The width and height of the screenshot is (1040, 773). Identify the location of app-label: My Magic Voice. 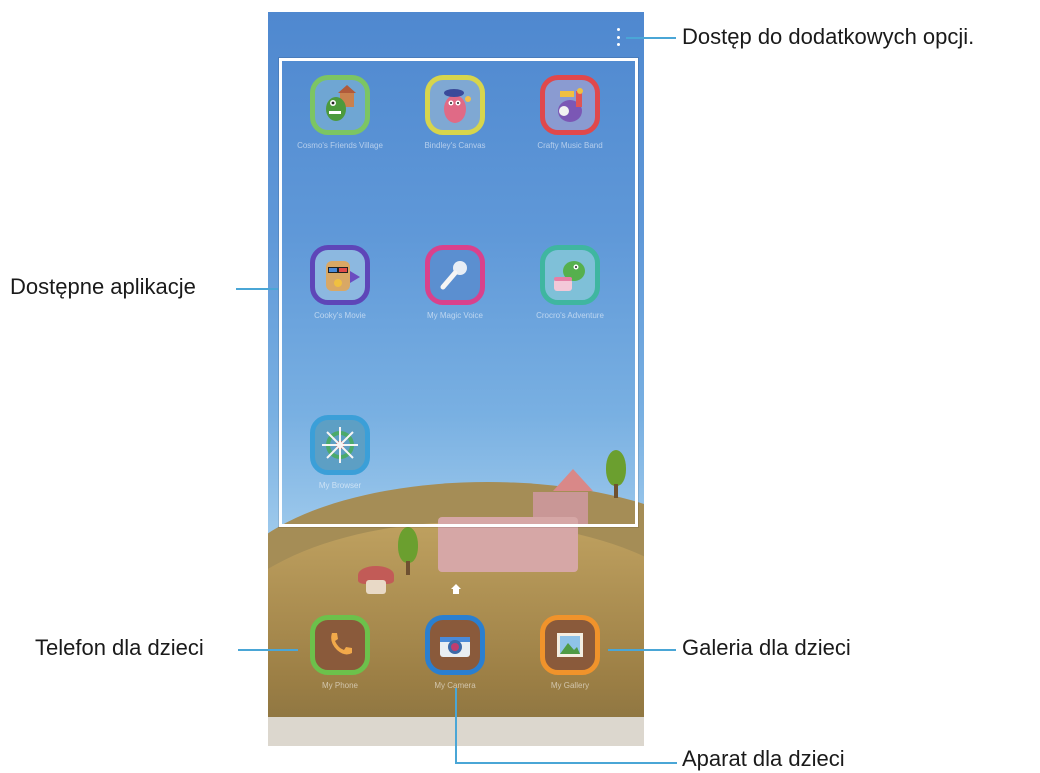
(455, 315).